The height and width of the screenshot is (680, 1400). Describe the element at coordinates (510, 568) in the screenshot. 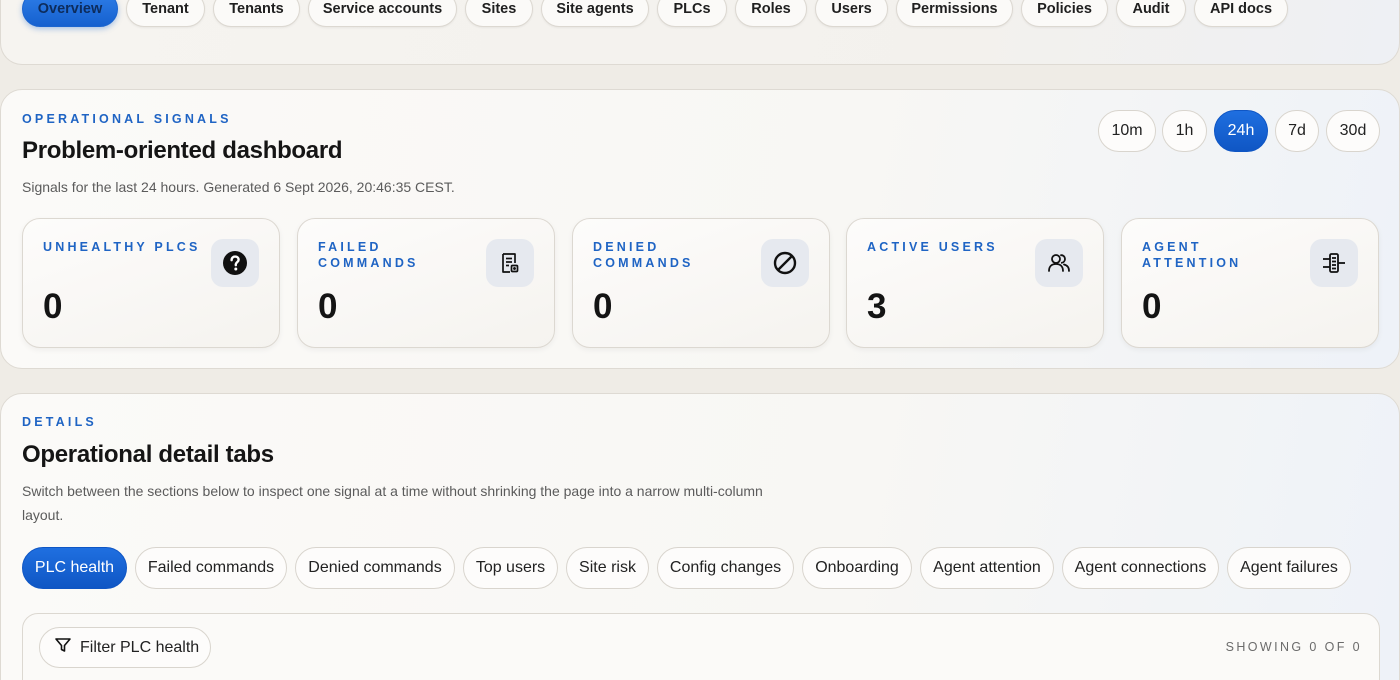

I see `tab-top-users: Top users` at that location.